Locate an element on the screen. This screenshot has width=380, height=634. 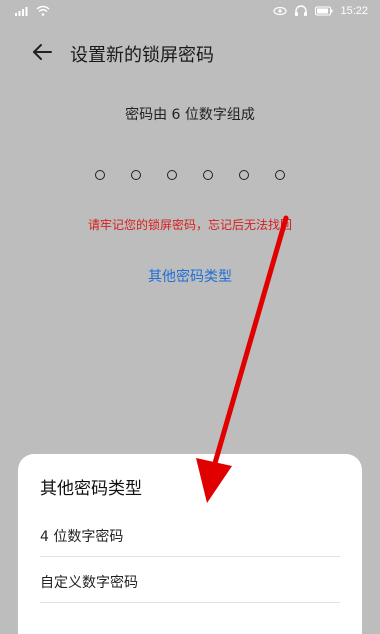
eye-icon is located at coordinates (280, 11).